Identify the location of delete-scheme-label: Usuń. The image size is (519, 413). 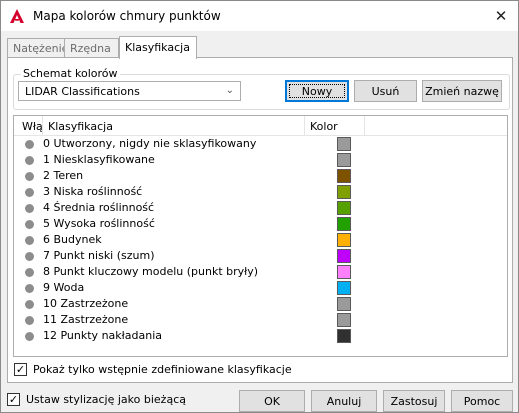
(385, 91).